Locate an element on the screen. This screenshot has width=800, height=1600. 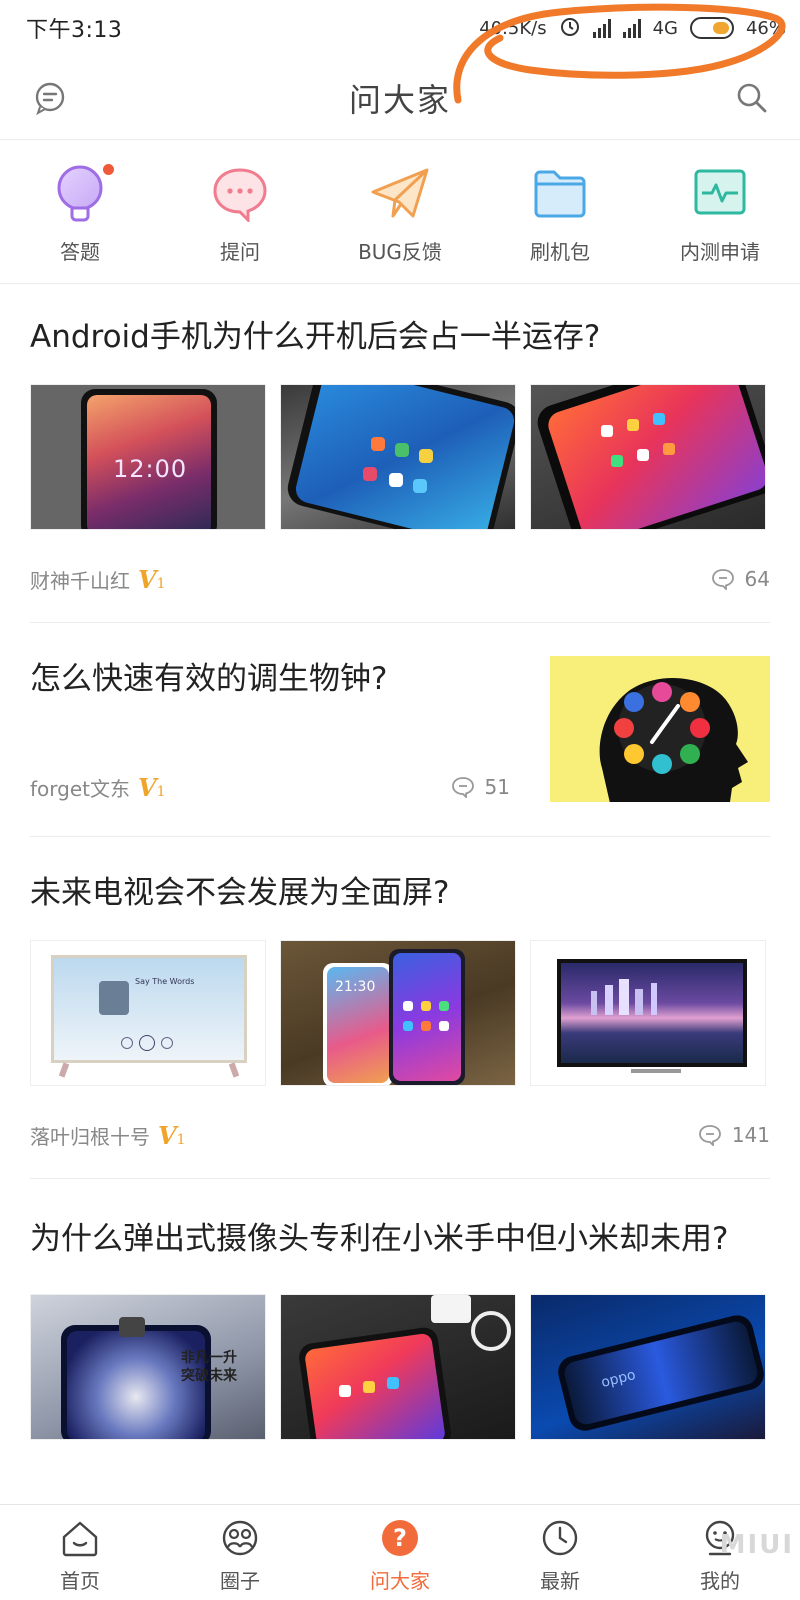
comment-count: 51 is located at coordinates (480, 787).